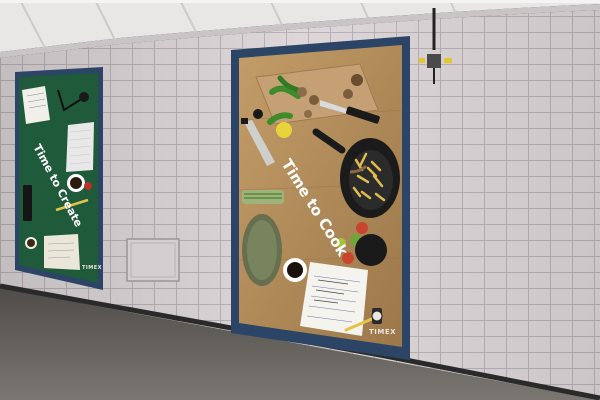 The width and height of the screenshot is (600, 400). Describe the element at coordinates (284, 130) in the screenshot. I see `lemon-icon` at that location.